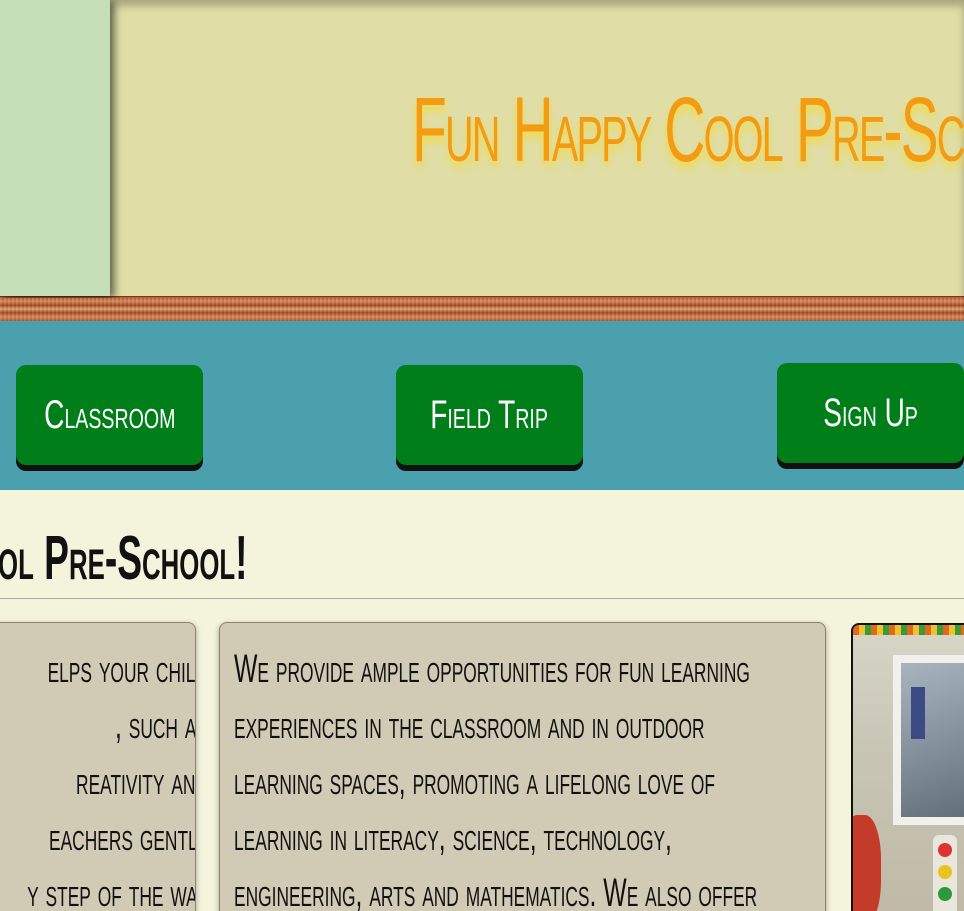 Image resolution: width=964 pixels, height=911 pixels. What do you see at coordinates (688, 130) in the screenshot?
I see `site-title: Fun Happy Cool Pre-School` at bounding box center [688, 130].